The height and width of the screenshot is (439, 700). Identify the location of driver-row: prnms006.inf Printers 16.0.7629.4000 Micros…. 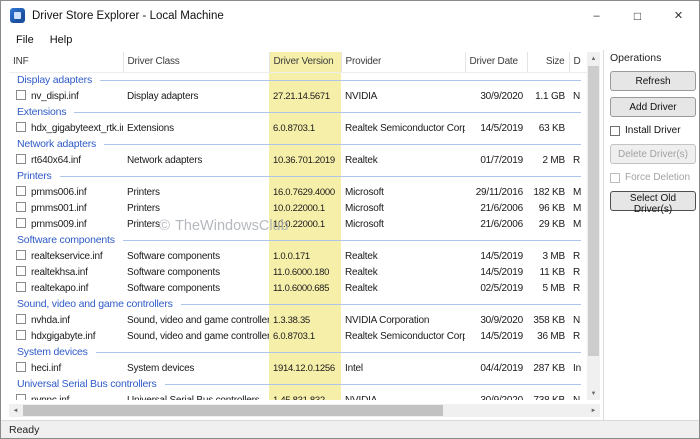
(298, 192).